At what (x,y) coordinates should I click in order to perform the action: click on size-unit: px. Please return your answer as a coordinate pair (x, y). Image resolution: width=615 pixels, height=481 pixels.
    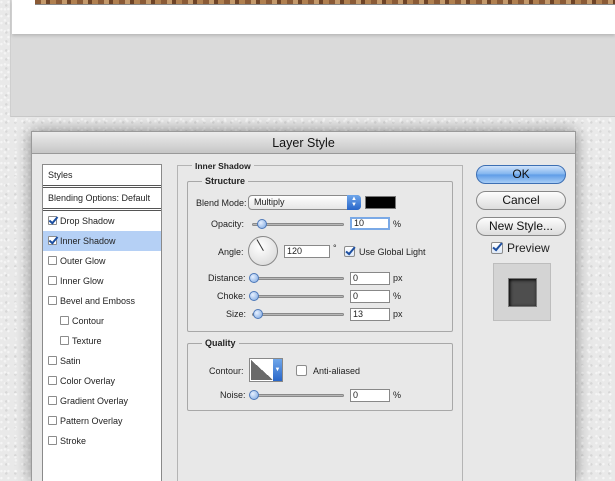
    Looking at the image, I should click on (398, 314).